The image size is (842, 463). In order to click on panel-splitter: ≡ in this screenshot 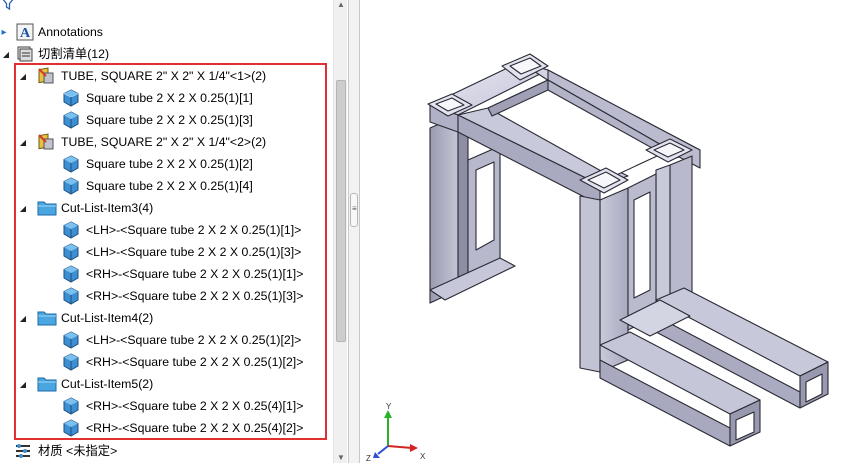, I will do `click(354, 231)`.